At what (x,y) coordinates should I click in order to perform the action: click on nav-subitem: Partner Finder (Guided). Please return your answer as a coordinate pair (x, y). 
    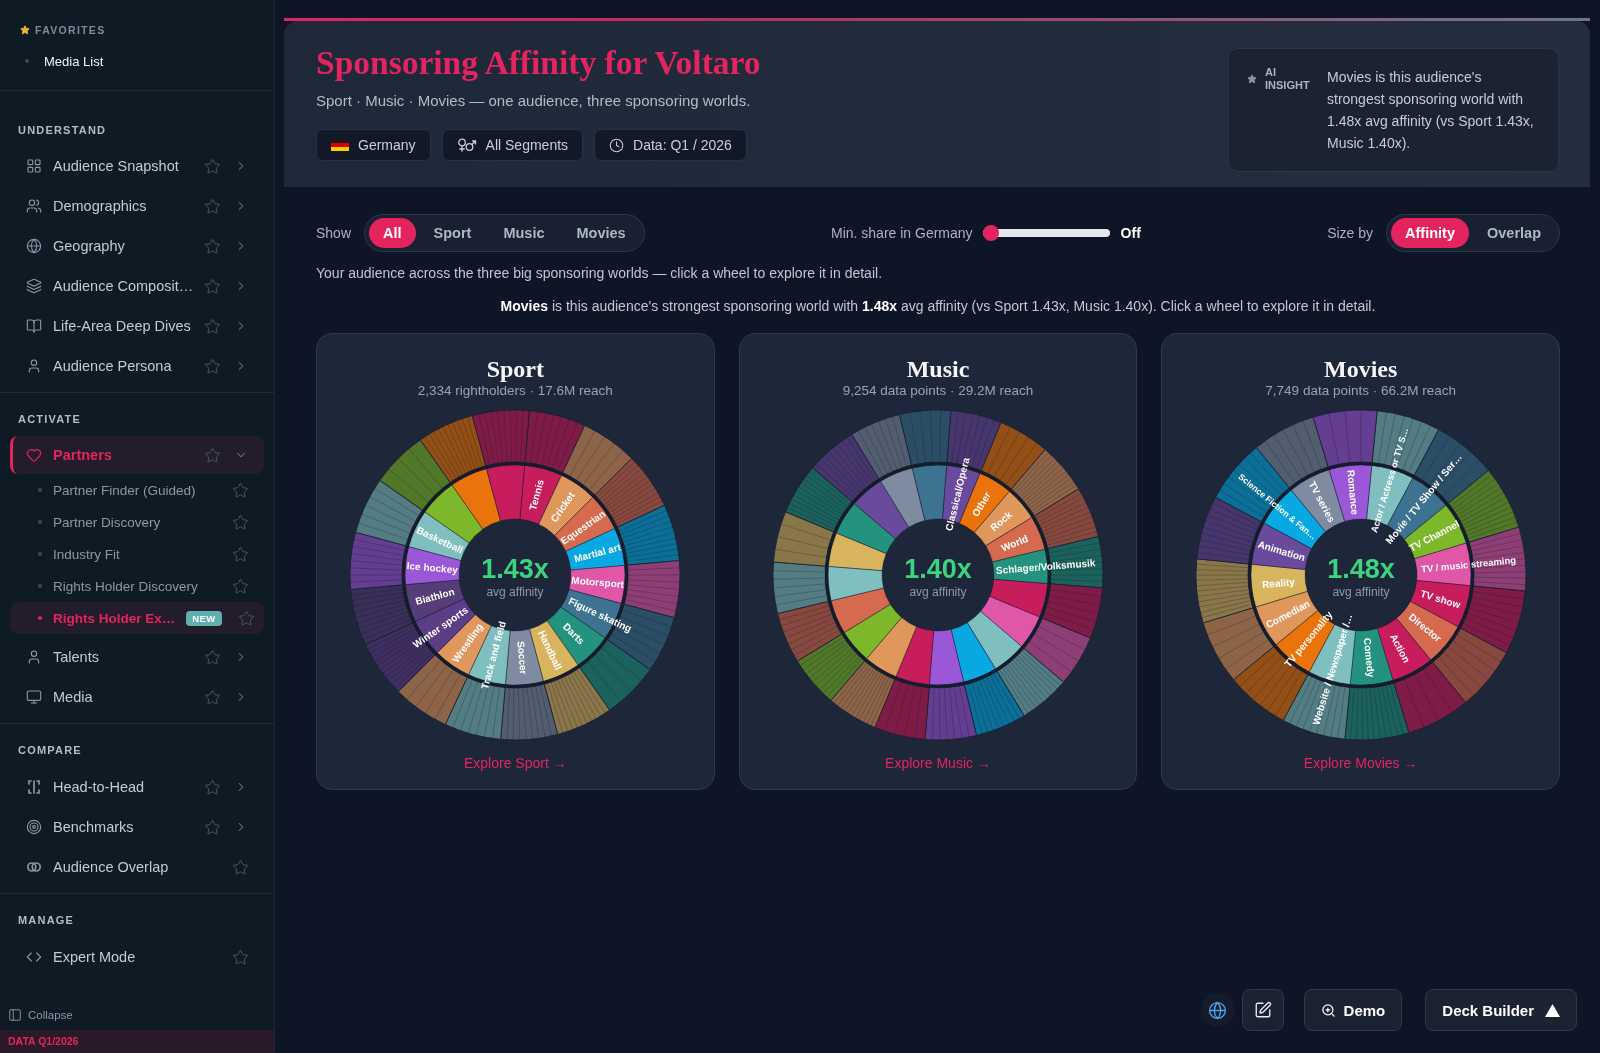
    Looking at the image, I should click on (137, 490).